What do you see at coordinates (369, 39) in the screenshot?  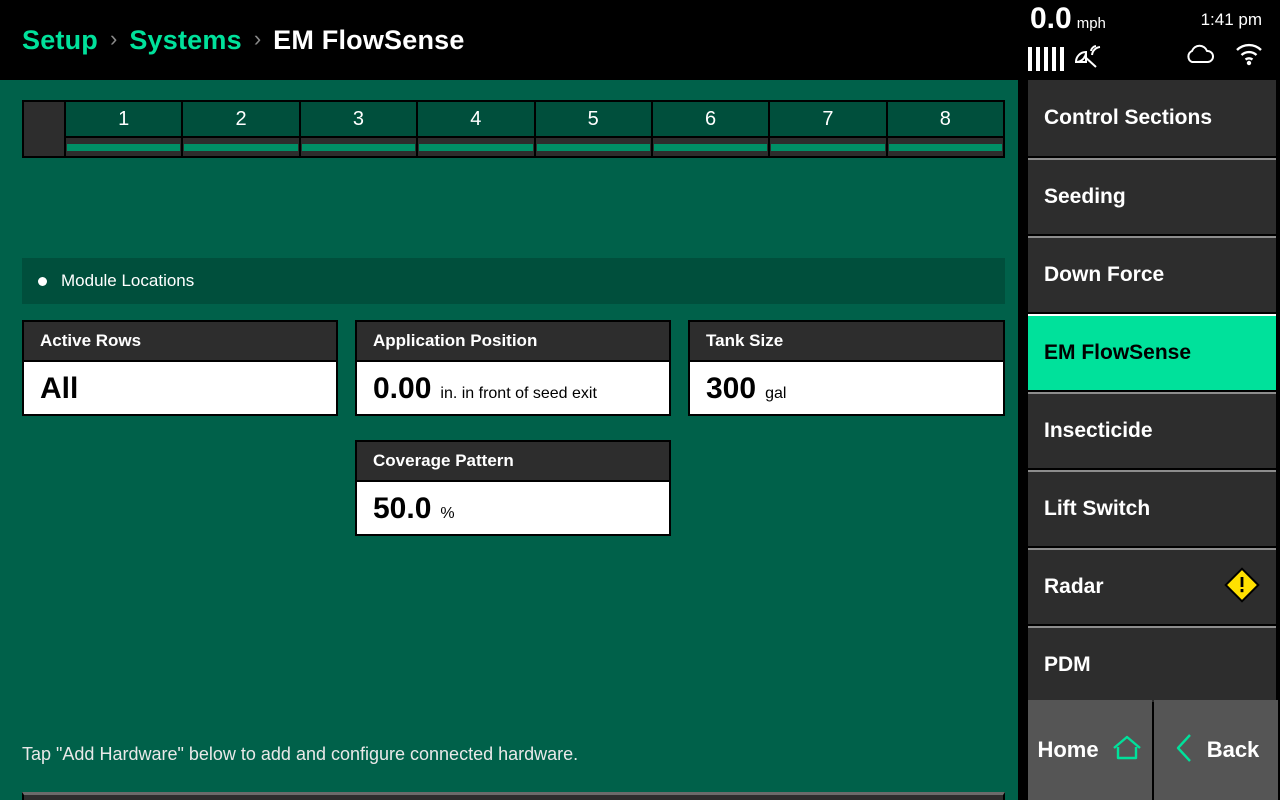 I see `page-title: EM FlowSense` at bounding box center [369, 39].